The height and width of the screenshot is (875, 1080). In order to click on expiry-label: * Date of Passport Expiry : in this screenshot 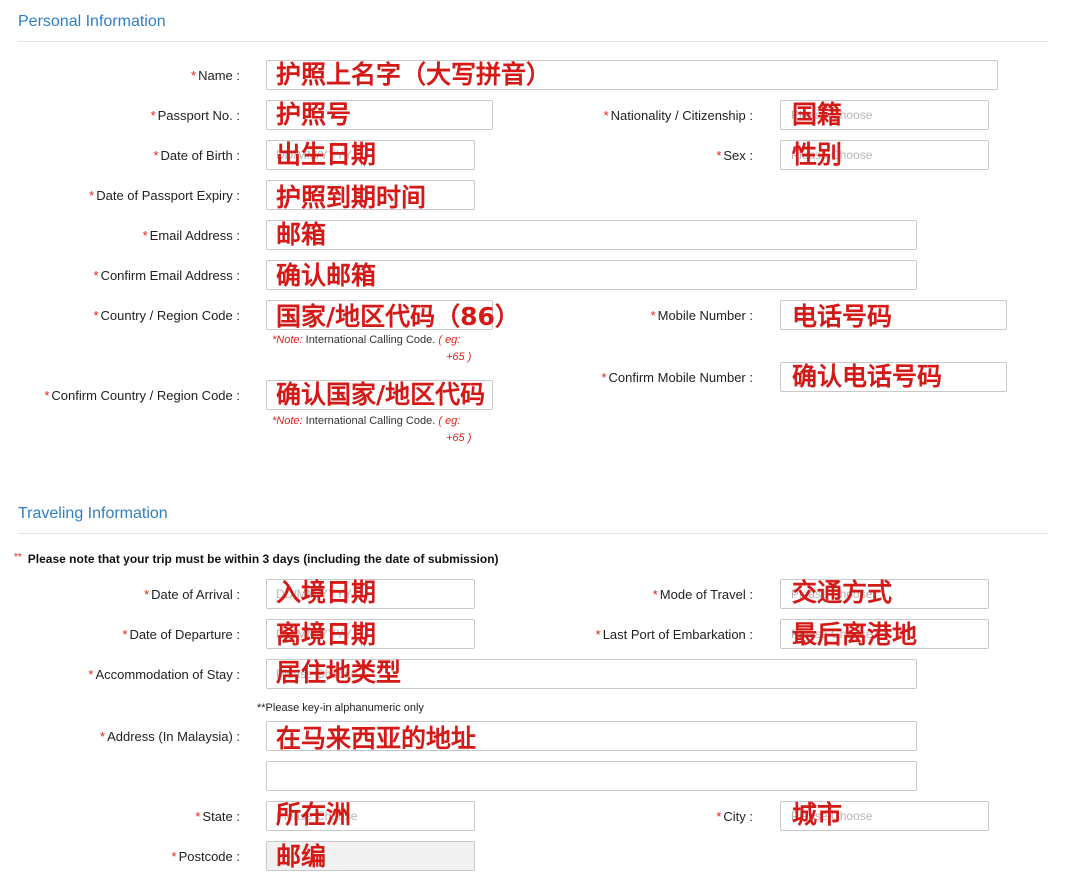, I will do `click(164, 195)`.